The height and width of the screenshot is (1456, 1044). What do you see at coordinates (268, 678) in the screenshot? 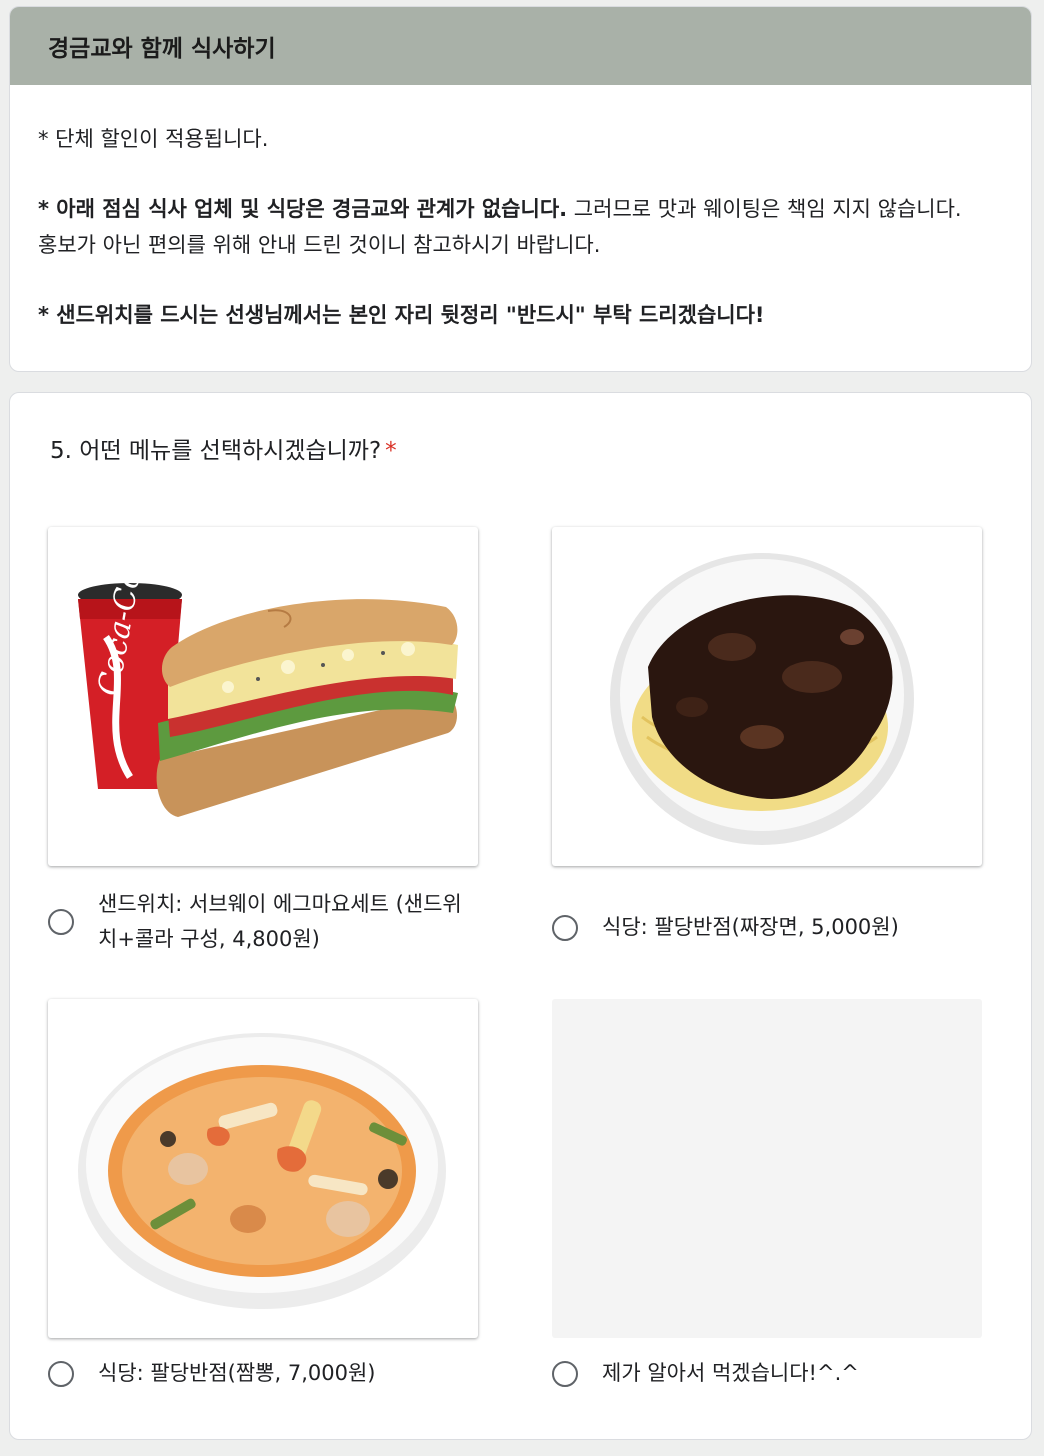
I see `sandwich-cola-image: Coca-Cola` at bounding box center [268, 678].